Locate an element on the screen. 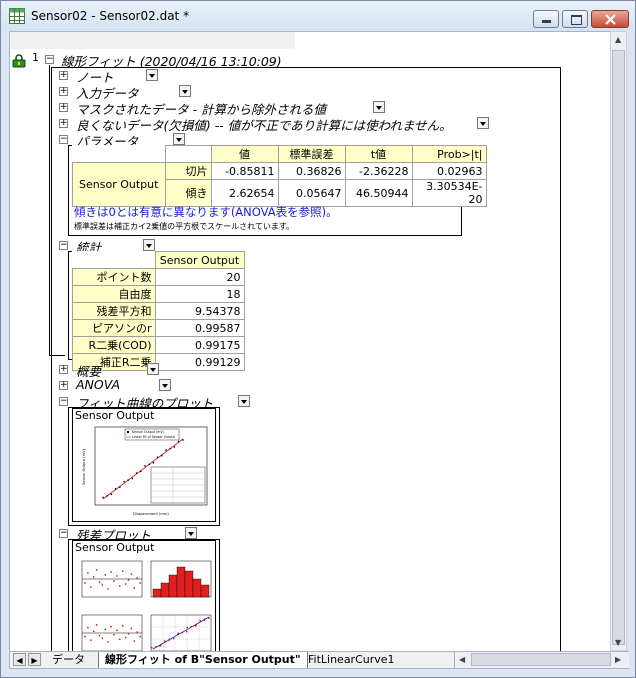  stats-value: 18 is located at coordinates (199, 294).